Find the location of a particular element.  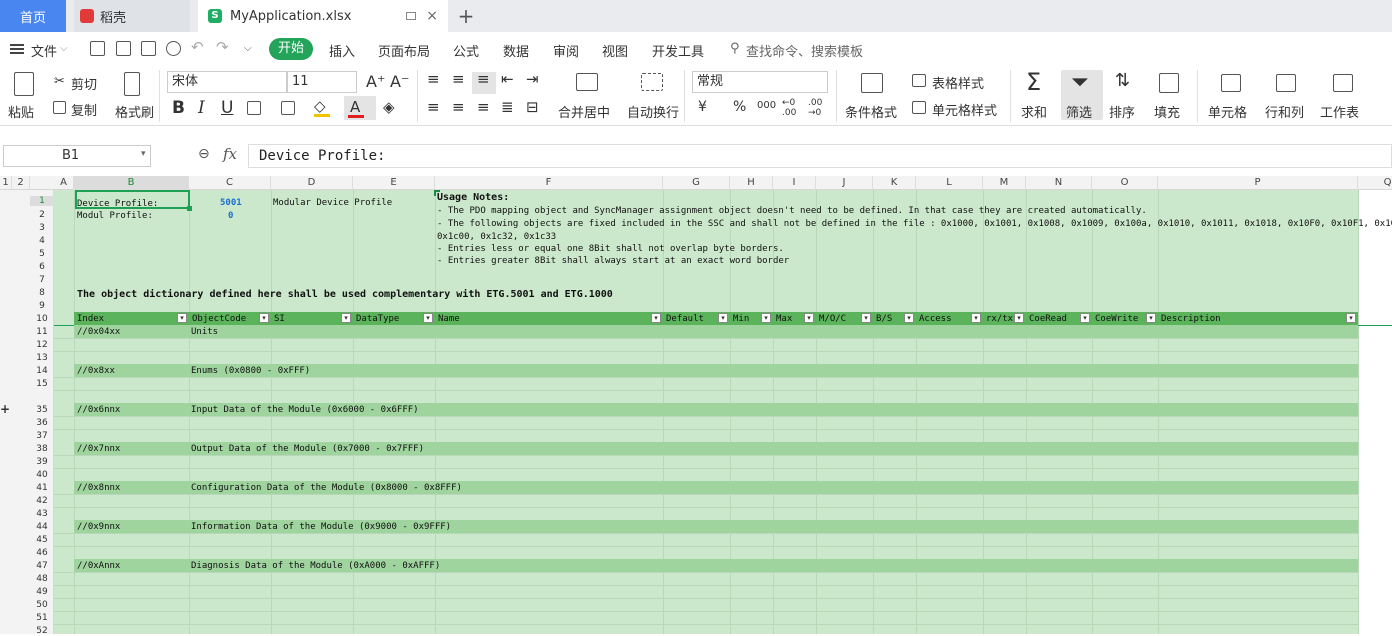

worksheet-button: 工作表 is located at coordinates (1339, 111).